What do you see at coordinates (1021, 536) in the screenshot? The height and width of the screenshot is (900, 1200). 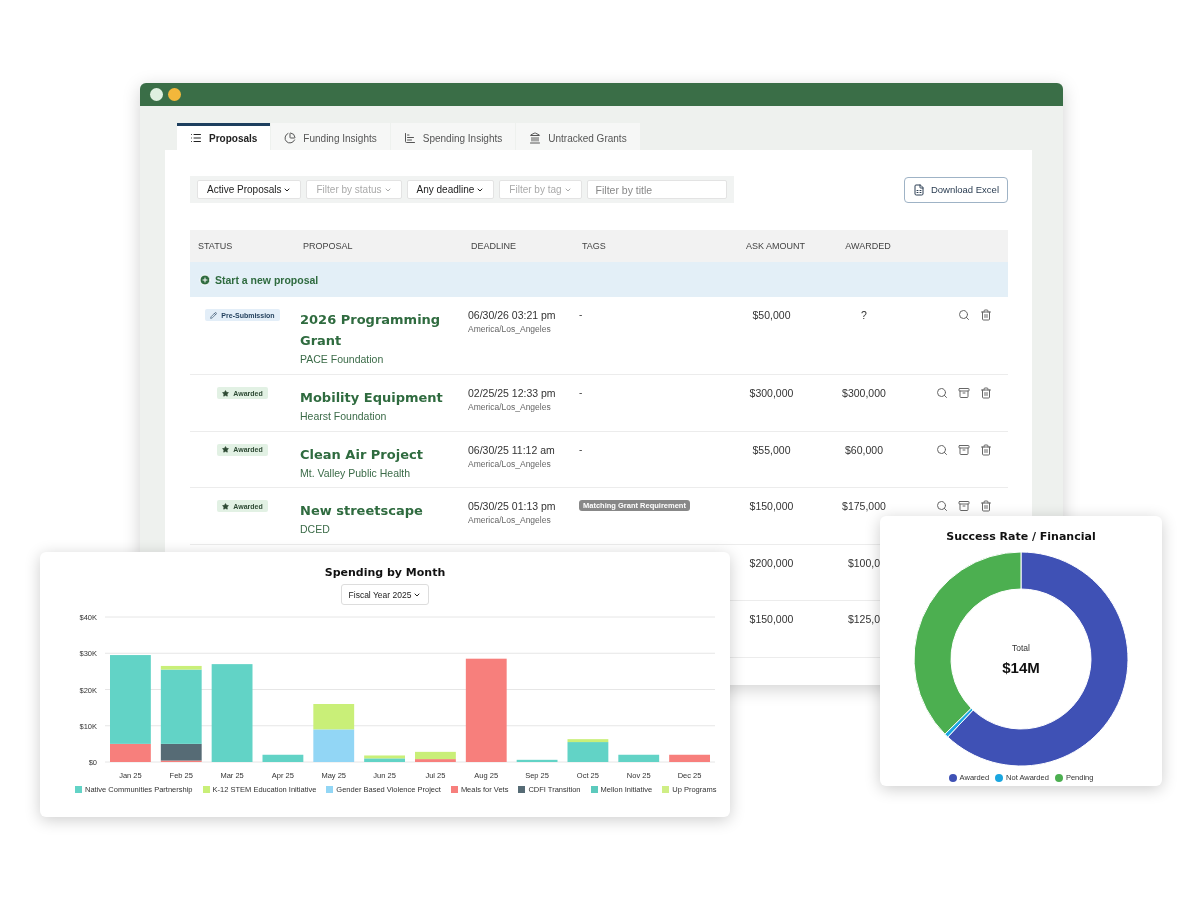 I see `card-title: Success Rate / Financial` at bounding box center [1021, 536].